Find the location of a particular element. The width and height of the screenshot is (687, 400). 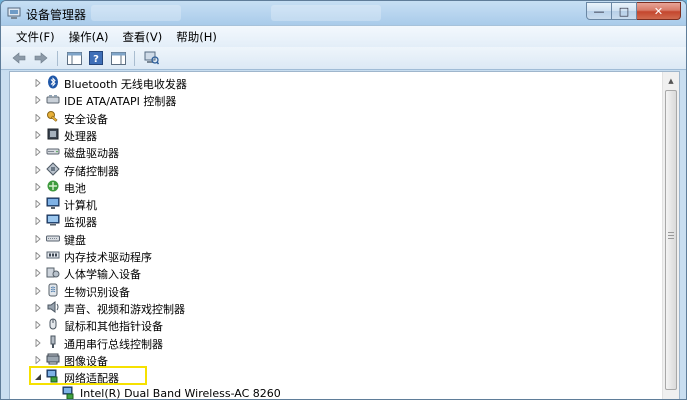

keyboard-icon is located at coordinates (53, 238).